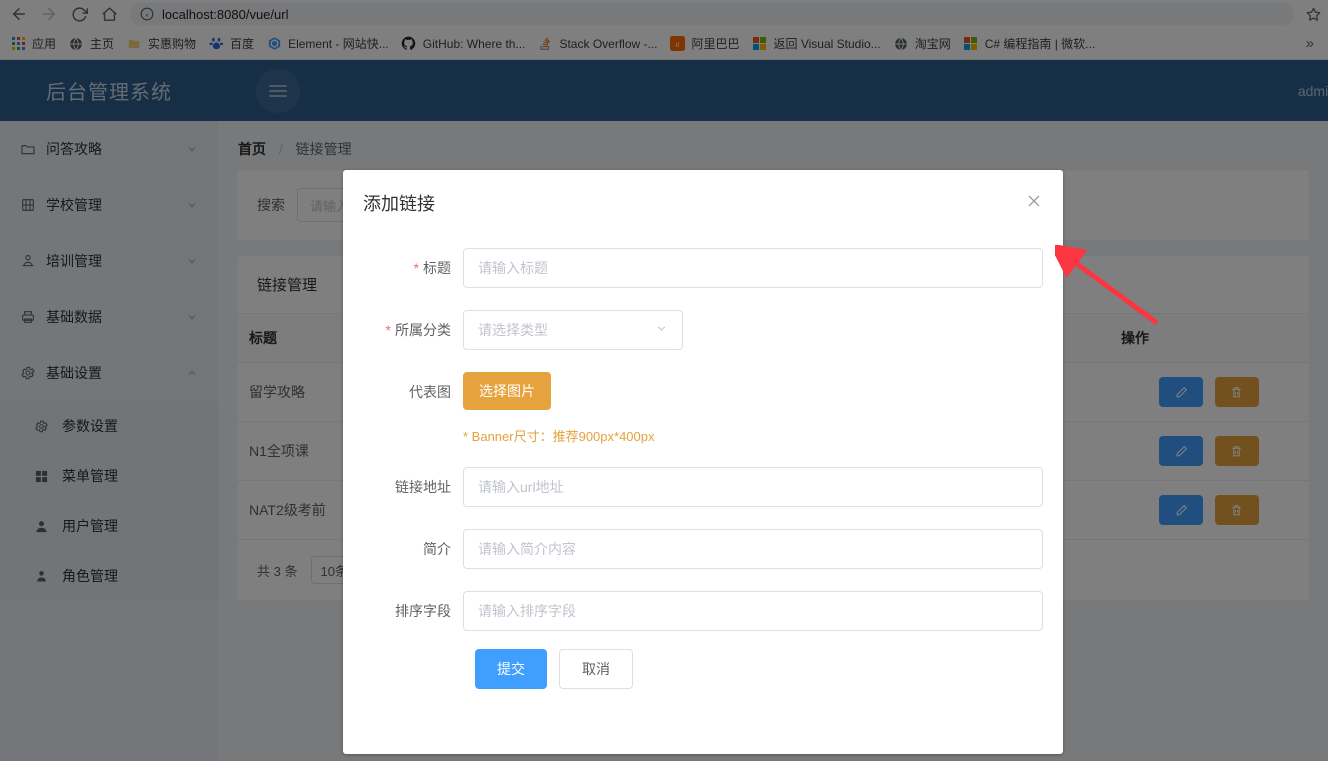 The image size is (1328, 761). I want to click on label-text: 代表图, so click(430, 392).